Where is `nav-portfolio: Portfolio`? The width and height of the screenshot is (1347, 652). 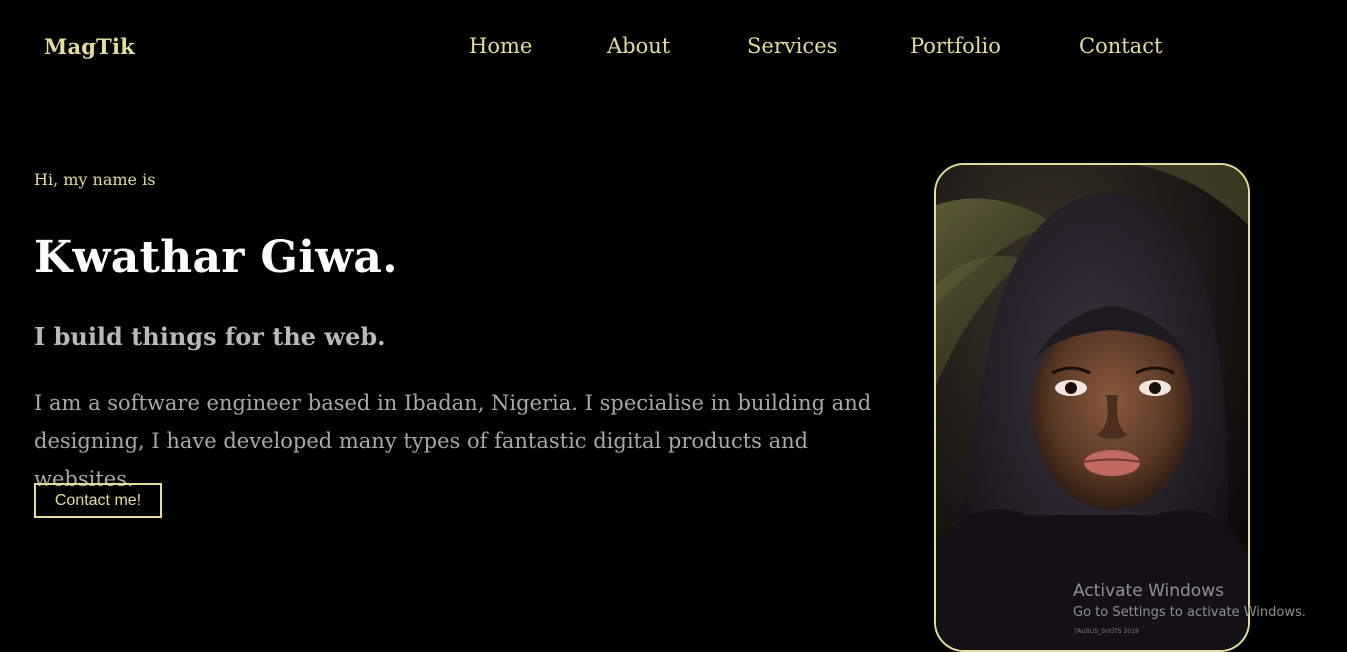 nav-portfolio: Portfolio is located at coordinates (955, 46).